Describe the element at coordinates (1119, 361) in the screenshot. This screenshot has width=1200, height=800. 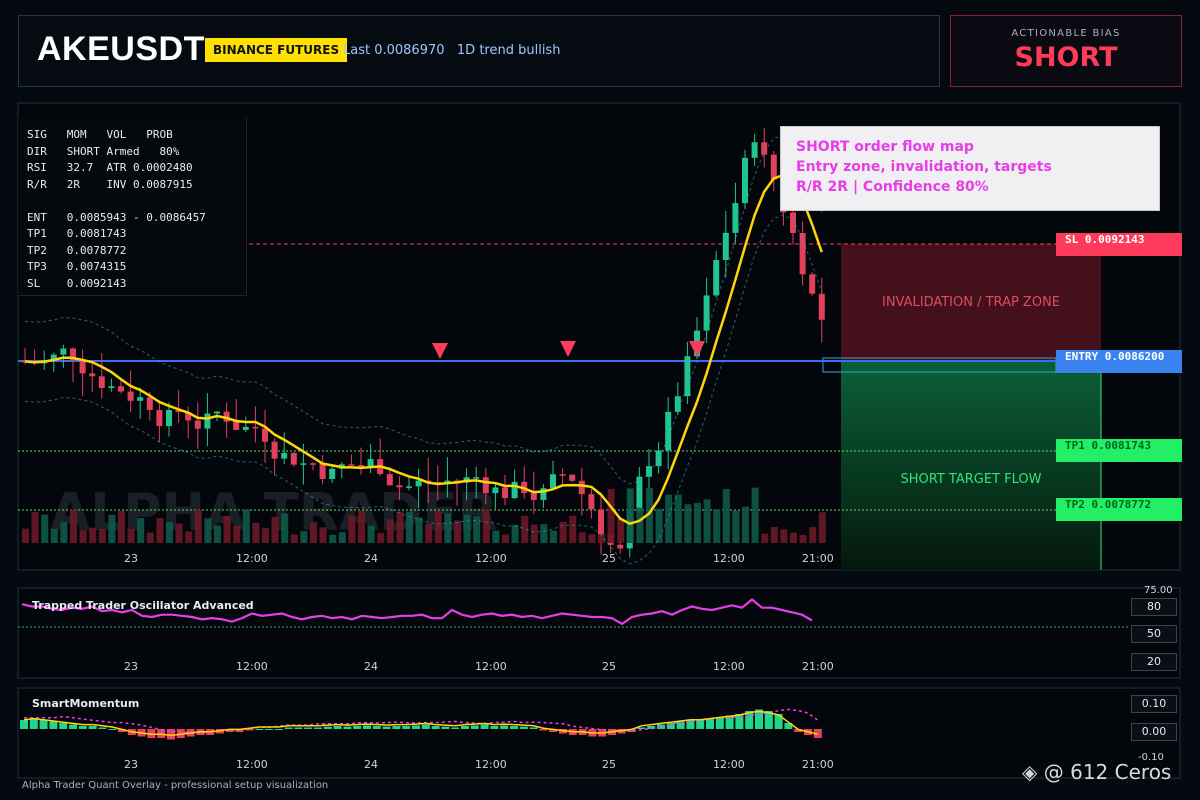
I see `entry-level-tag: ENTRY 0.0086200` at that location.